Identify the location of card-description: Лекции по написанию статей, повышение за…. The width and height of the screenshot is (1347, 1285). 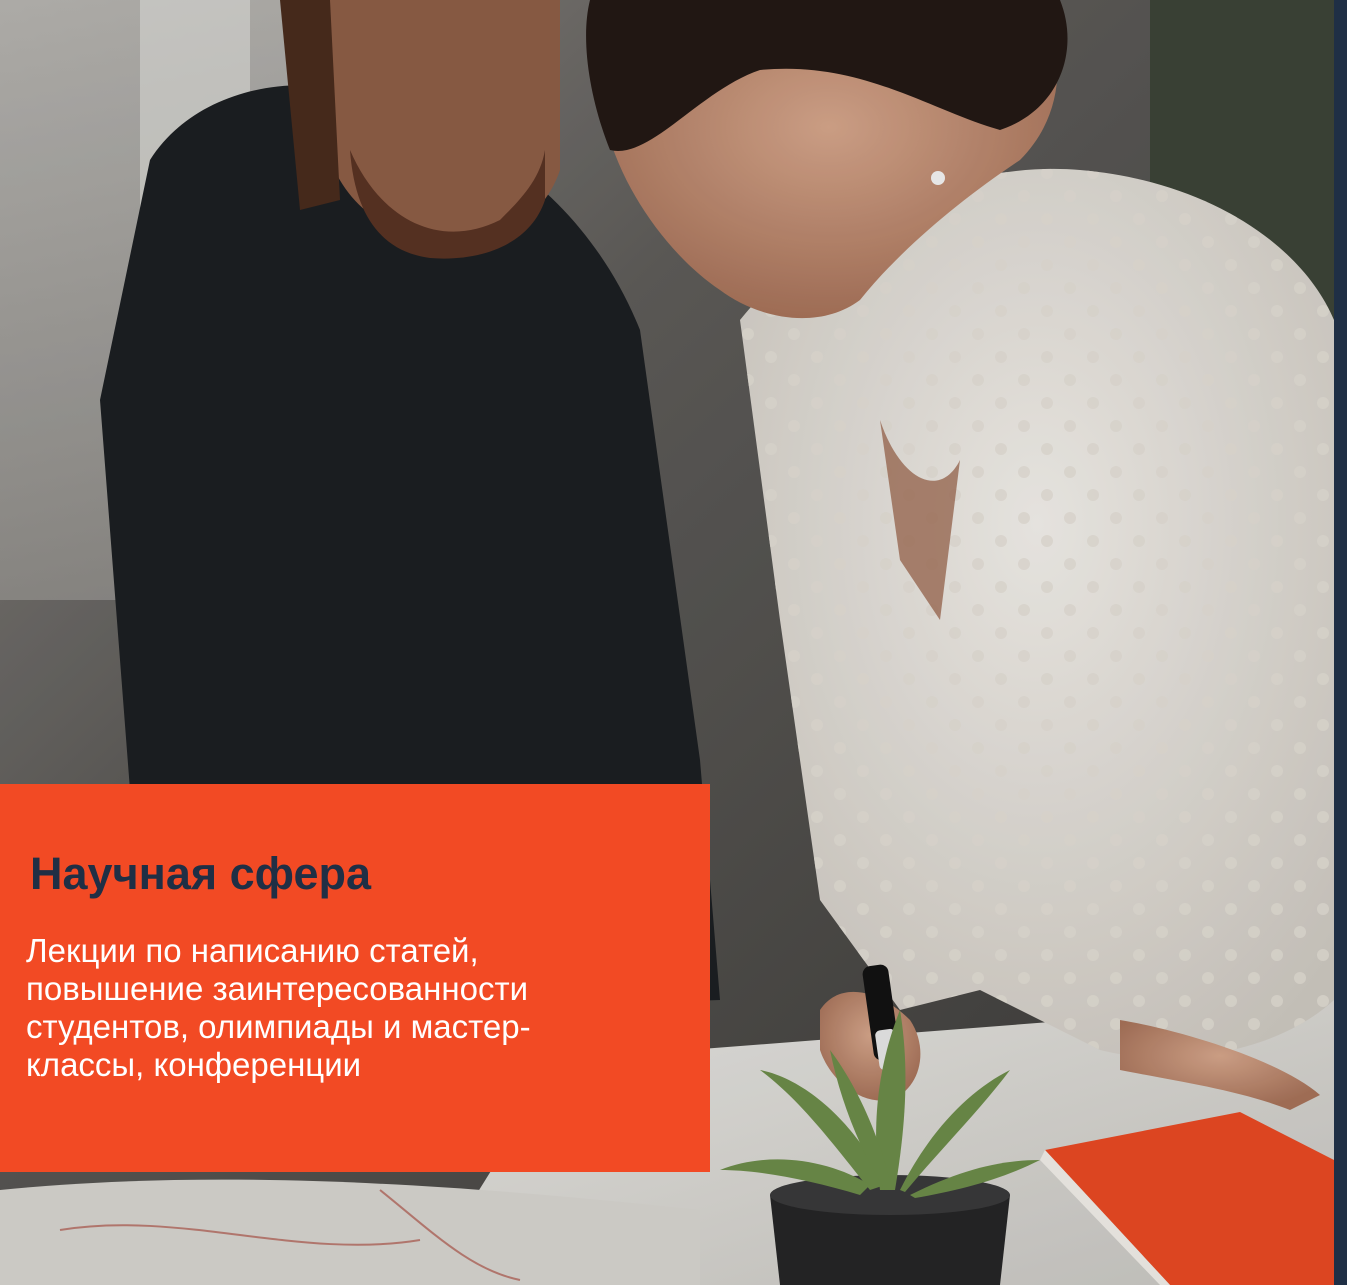
(278, 1007).